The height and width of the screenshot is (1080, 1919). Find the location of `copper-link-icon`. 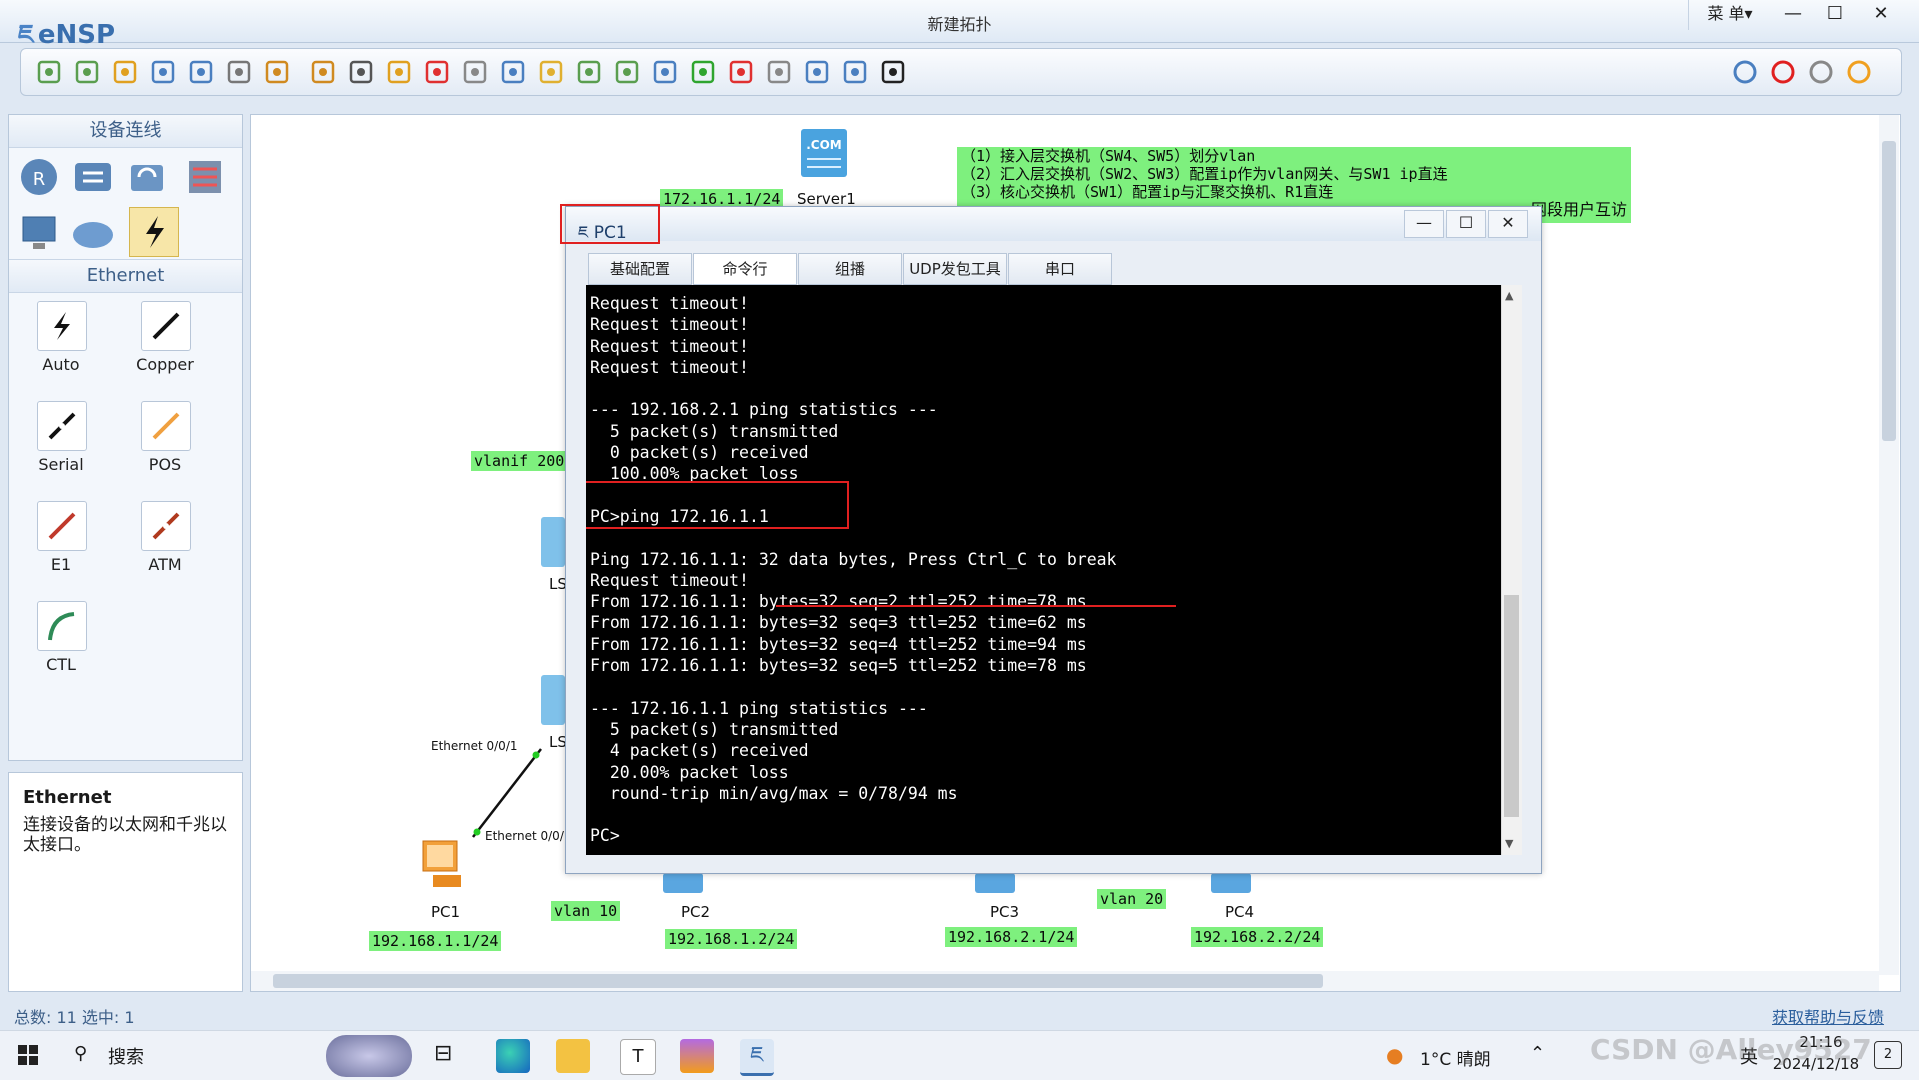

copper-link-icon is located at coordinates (166, 326).